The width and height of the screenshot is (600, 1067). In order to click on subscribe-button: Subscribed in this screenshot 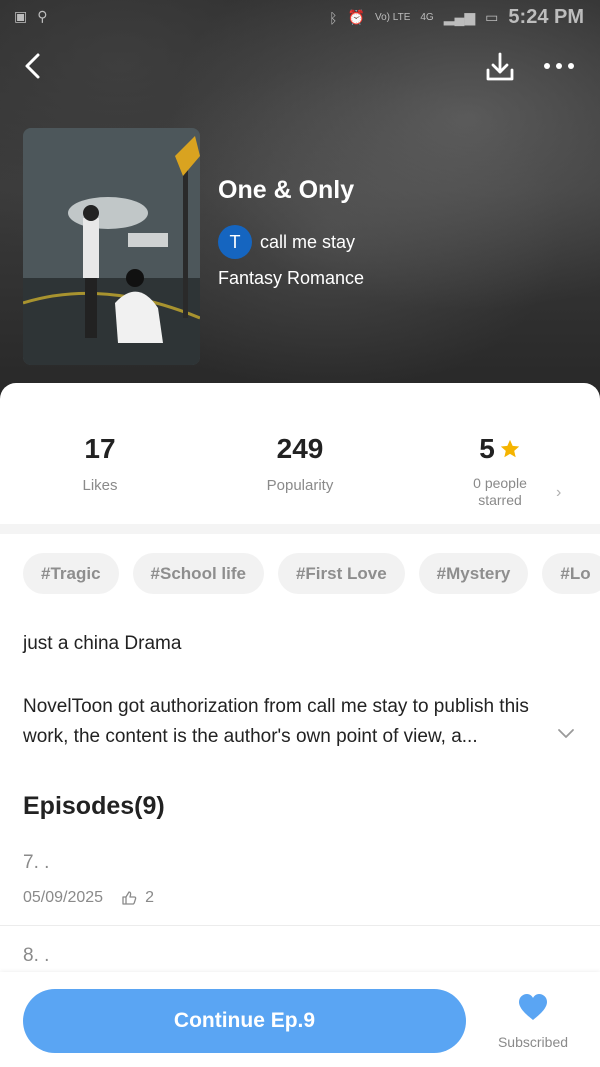, I will do `click(533, 1021)`.